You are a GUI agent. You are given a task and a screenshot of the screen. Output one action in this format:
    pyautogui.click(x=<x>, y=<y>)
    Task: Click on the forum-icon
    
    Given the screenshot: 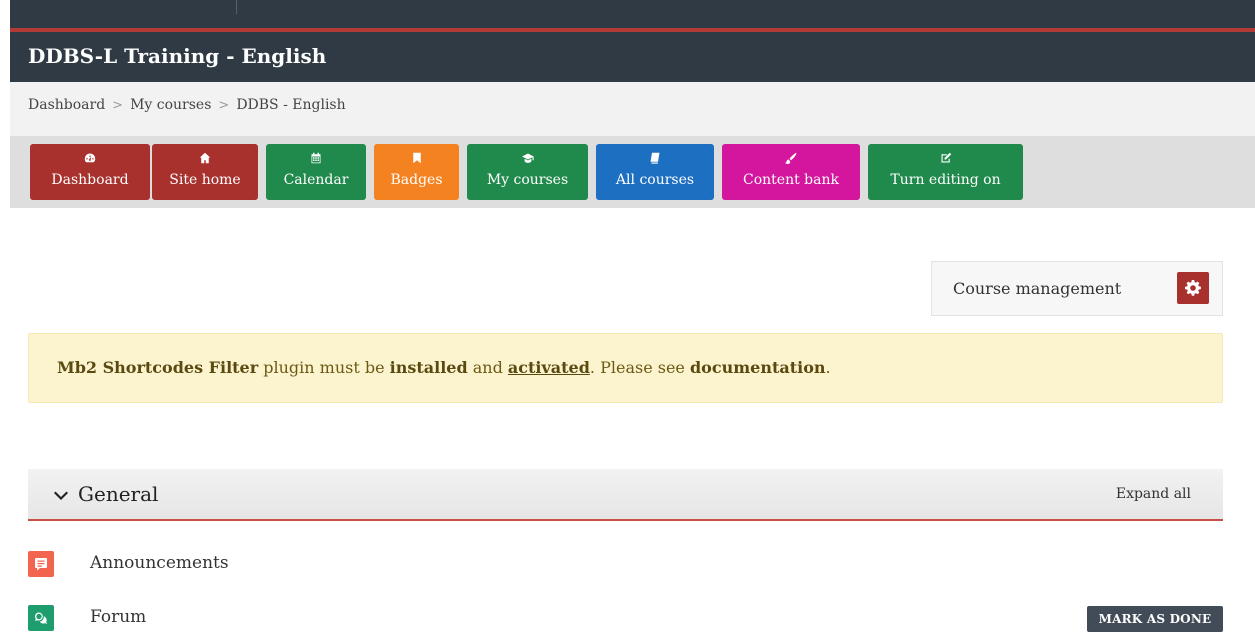 What is the action you would take?
    pyautogui.click(x=41, y=618)
    